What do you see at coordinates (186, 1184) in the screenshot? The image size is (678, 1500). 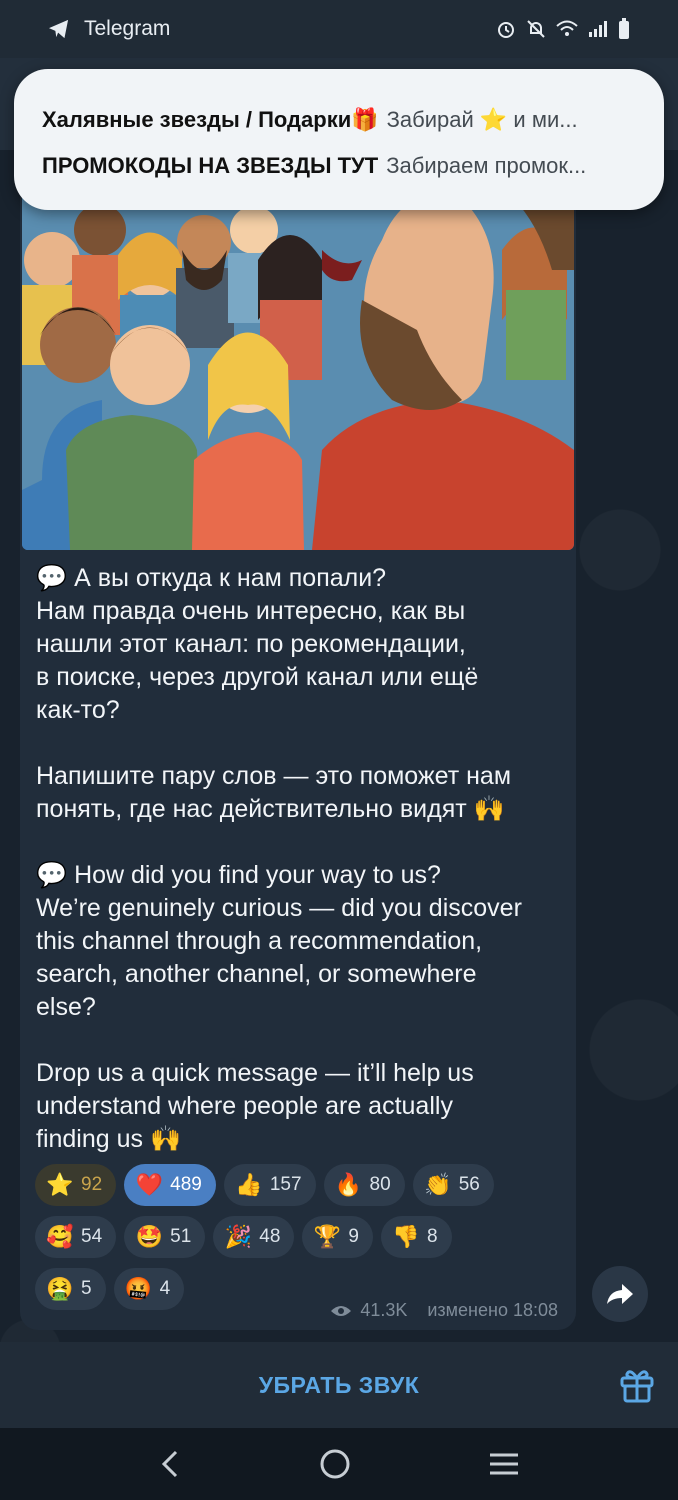 I see `reaction-count: 489` at bounding box center [186, 1184].